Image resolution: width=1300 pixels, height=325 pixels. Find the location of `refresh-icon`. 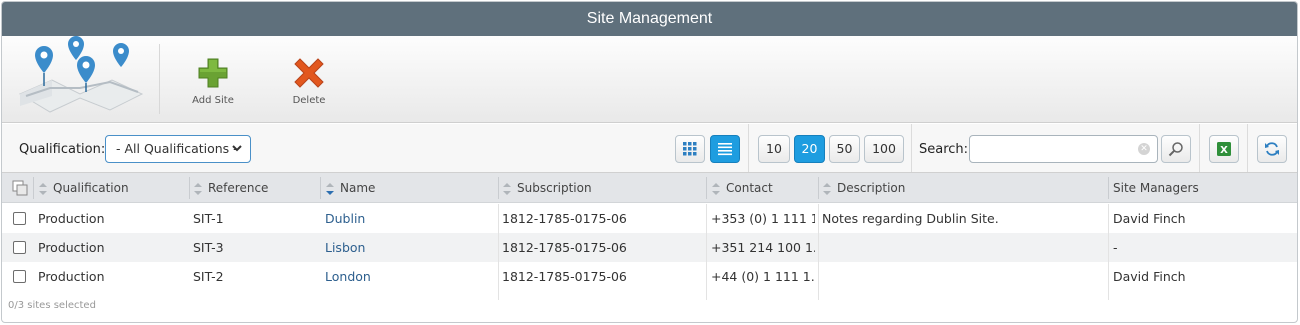

refresh-icon is located at coordinates (1272, 149).